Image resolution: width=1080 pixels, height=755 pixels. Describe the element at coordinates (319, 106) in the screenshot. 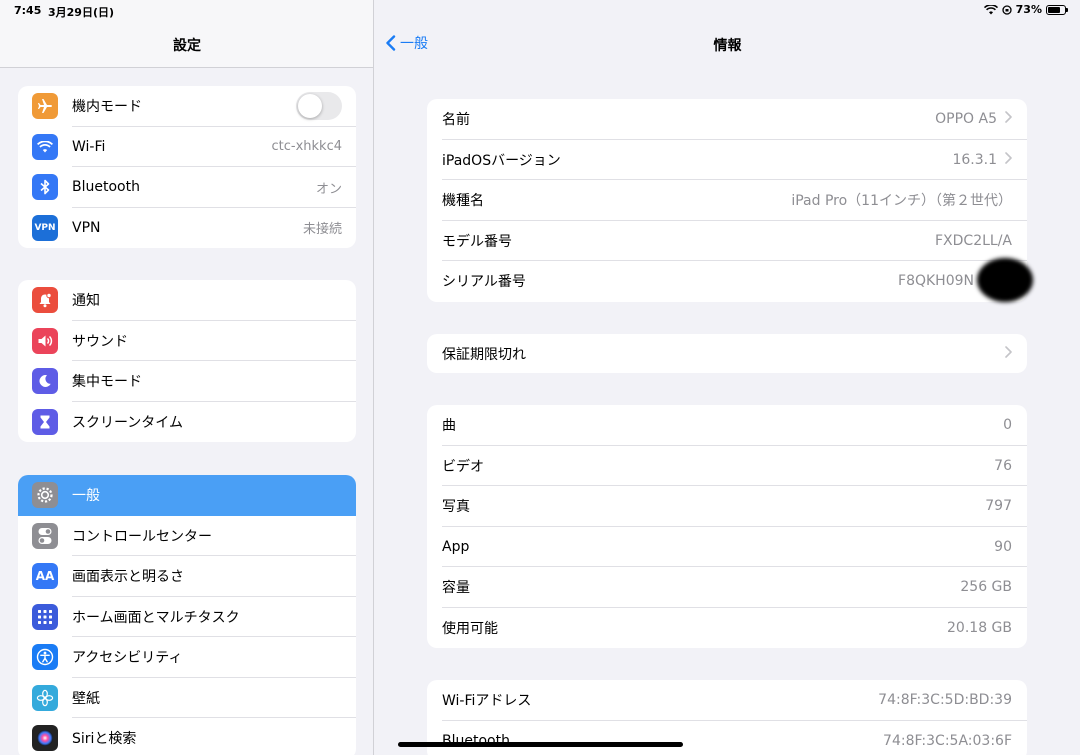

I see `airplane-mode-toggle` at that location.